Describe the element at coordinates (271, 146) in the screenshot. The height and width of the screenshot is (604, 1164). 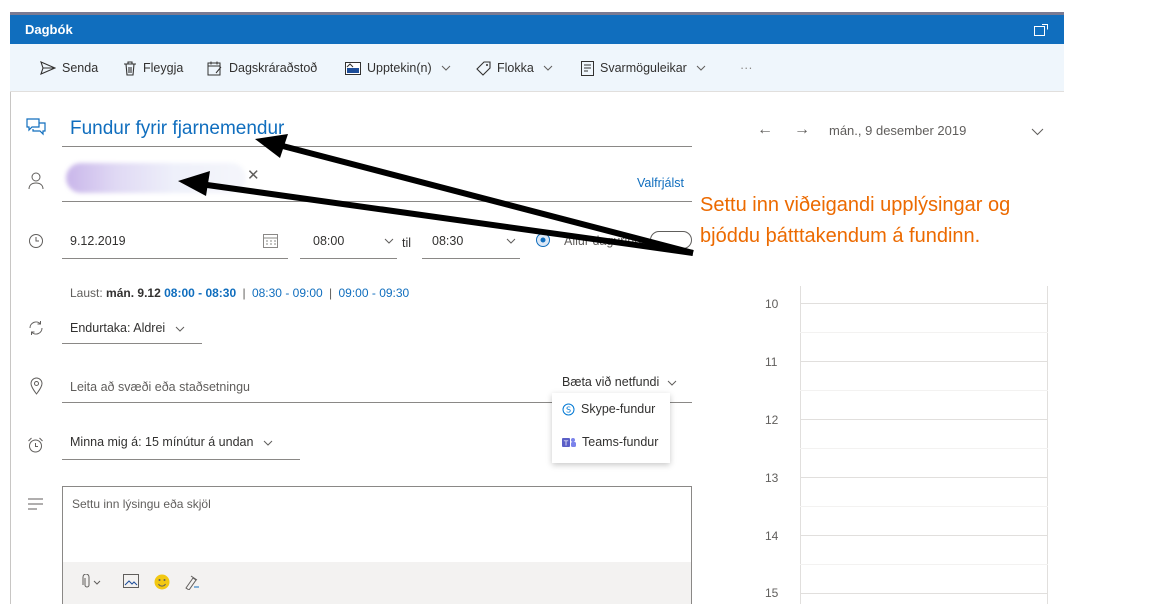
I see `arrow-head-title` at that location.